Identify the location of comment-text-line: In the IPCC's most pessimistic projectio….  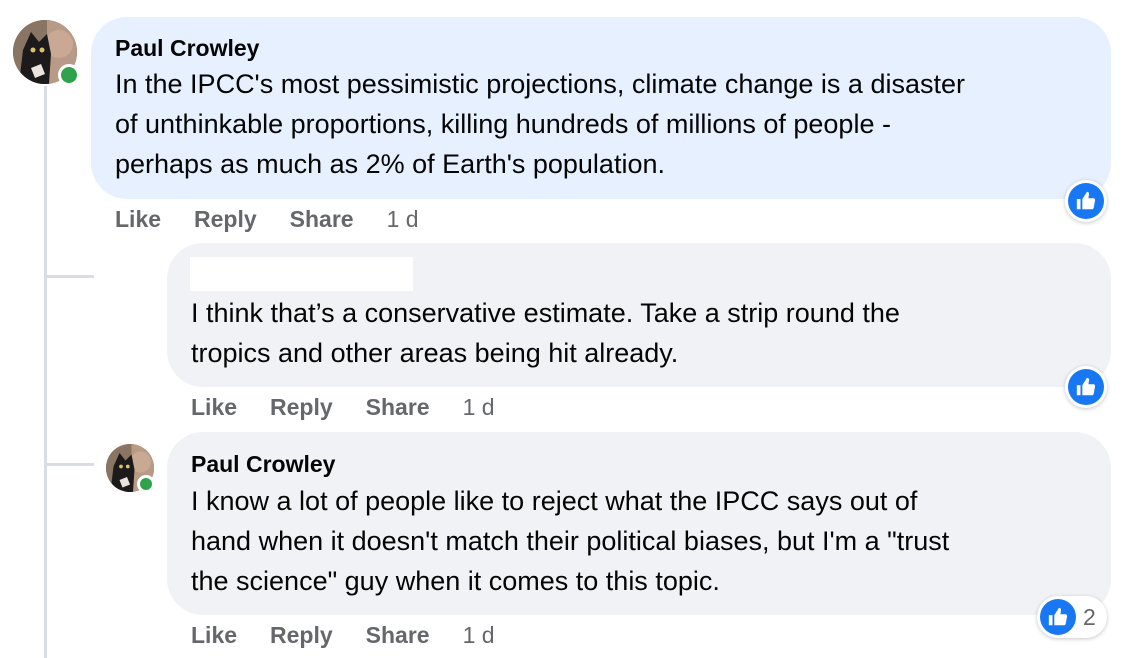
(540, 84).